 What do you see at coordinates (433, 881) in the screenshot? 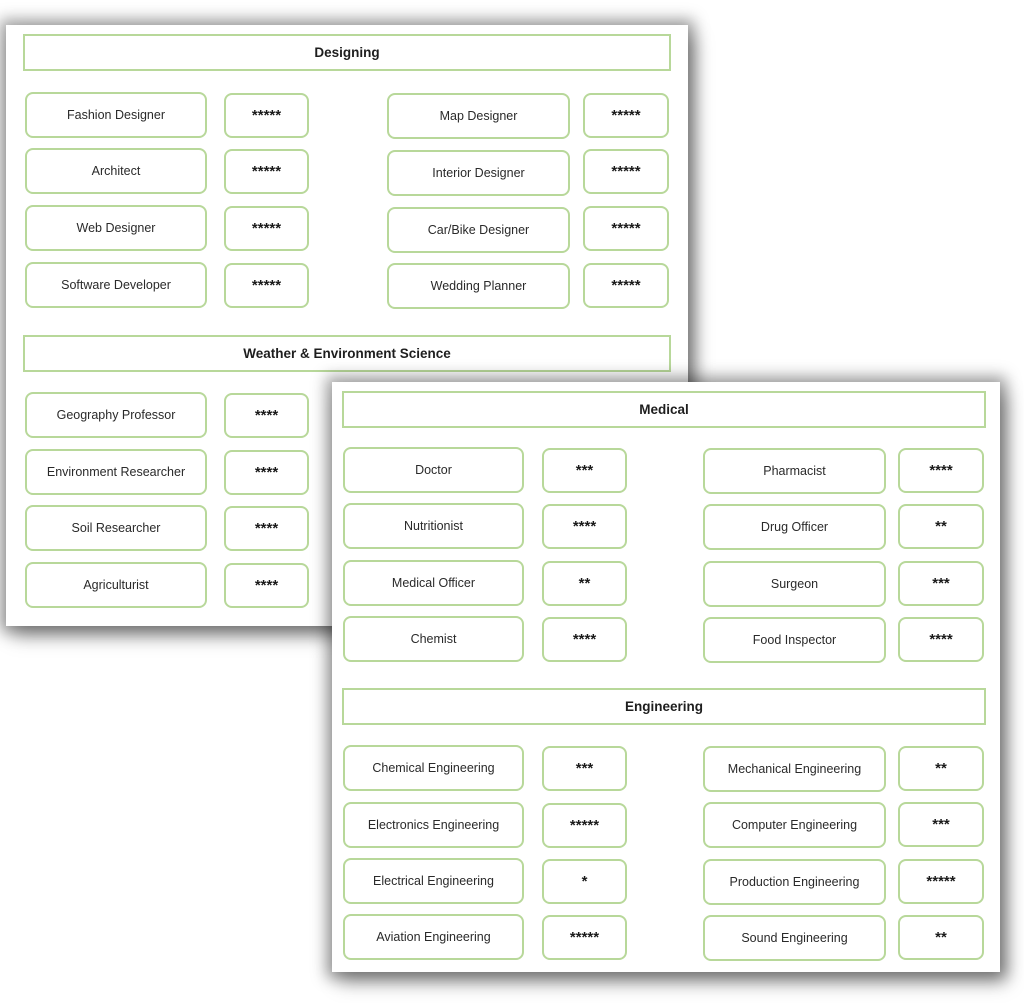
I see `career-name: Electrical Engineering` at bounding box center [433, 881].